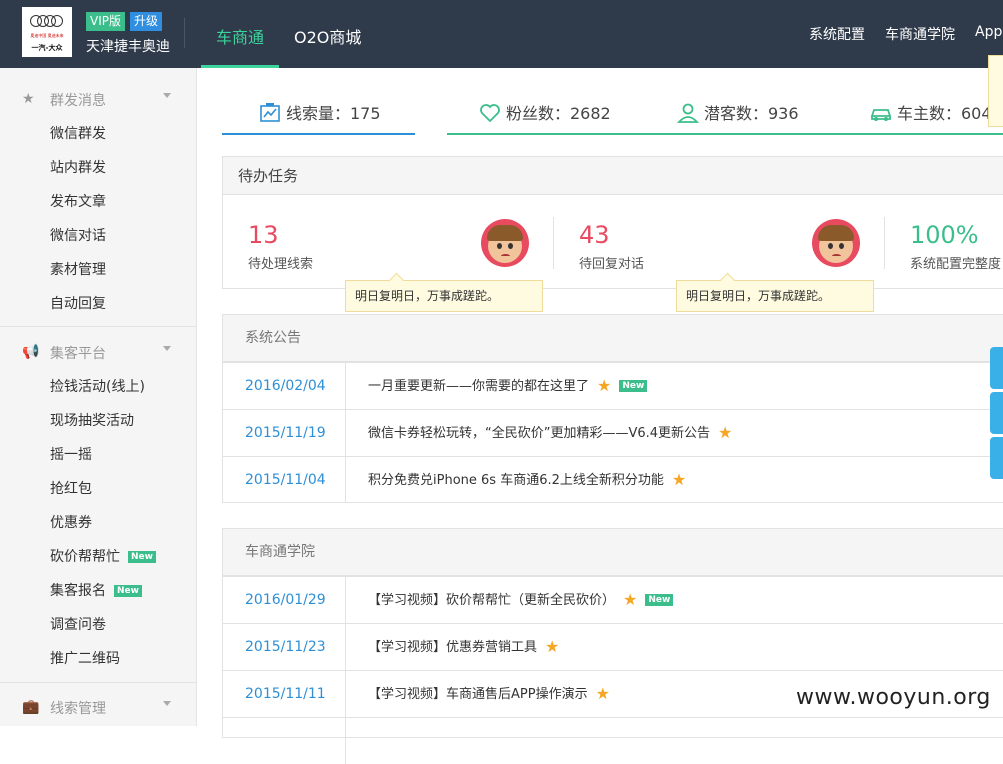 The image size is (1003, 764). I want to click on notice-title-cell: 微信卡券轻松玩转，“全民砍价”更加精彩——V6.4更新公告 ★, so click(550, 433).